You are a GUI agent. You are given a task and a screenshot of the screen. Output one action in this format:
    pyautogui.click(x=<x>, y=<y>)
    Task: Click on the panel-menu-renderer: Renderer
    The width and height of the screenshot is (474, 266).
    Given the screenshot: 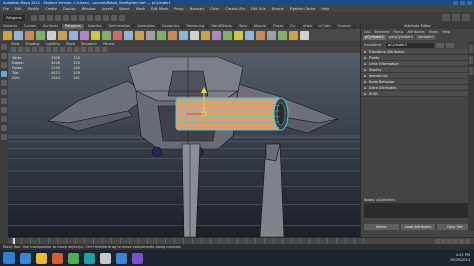 What is the action you would take?
    pyautogui.click(x=89, y=44)
    